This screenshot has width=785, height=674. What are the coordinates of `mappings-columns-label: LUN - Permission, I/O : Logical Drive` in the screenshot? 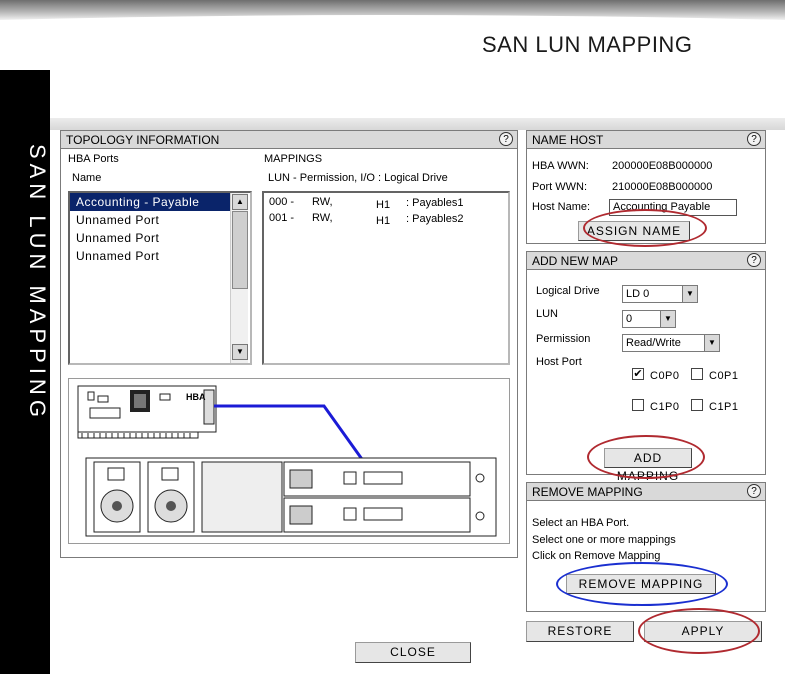 It's located at (358, 178).